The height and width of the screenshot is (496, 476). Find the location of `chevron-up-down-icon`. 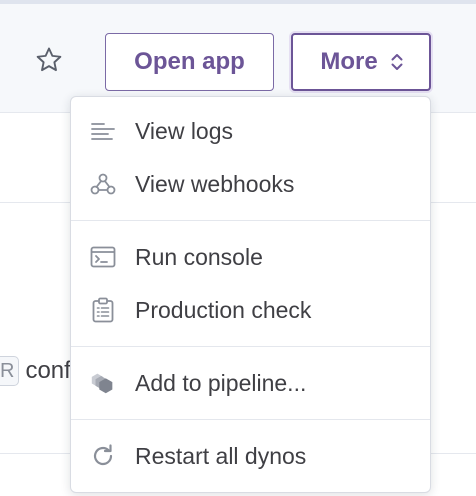

chevron-up-down-icon is located at coordinates (397, 62).